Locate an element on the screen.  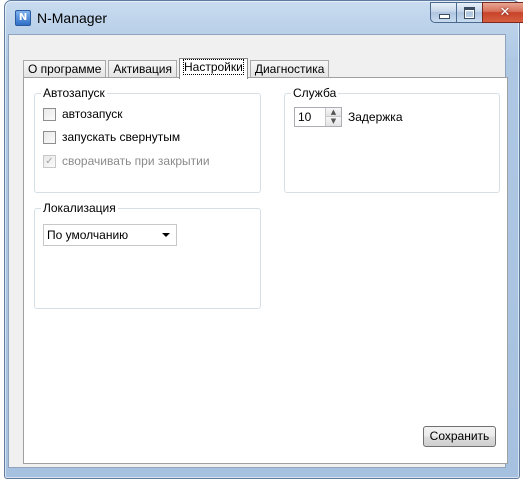
tab-activation: Активация is located at coordinates (142, 69).